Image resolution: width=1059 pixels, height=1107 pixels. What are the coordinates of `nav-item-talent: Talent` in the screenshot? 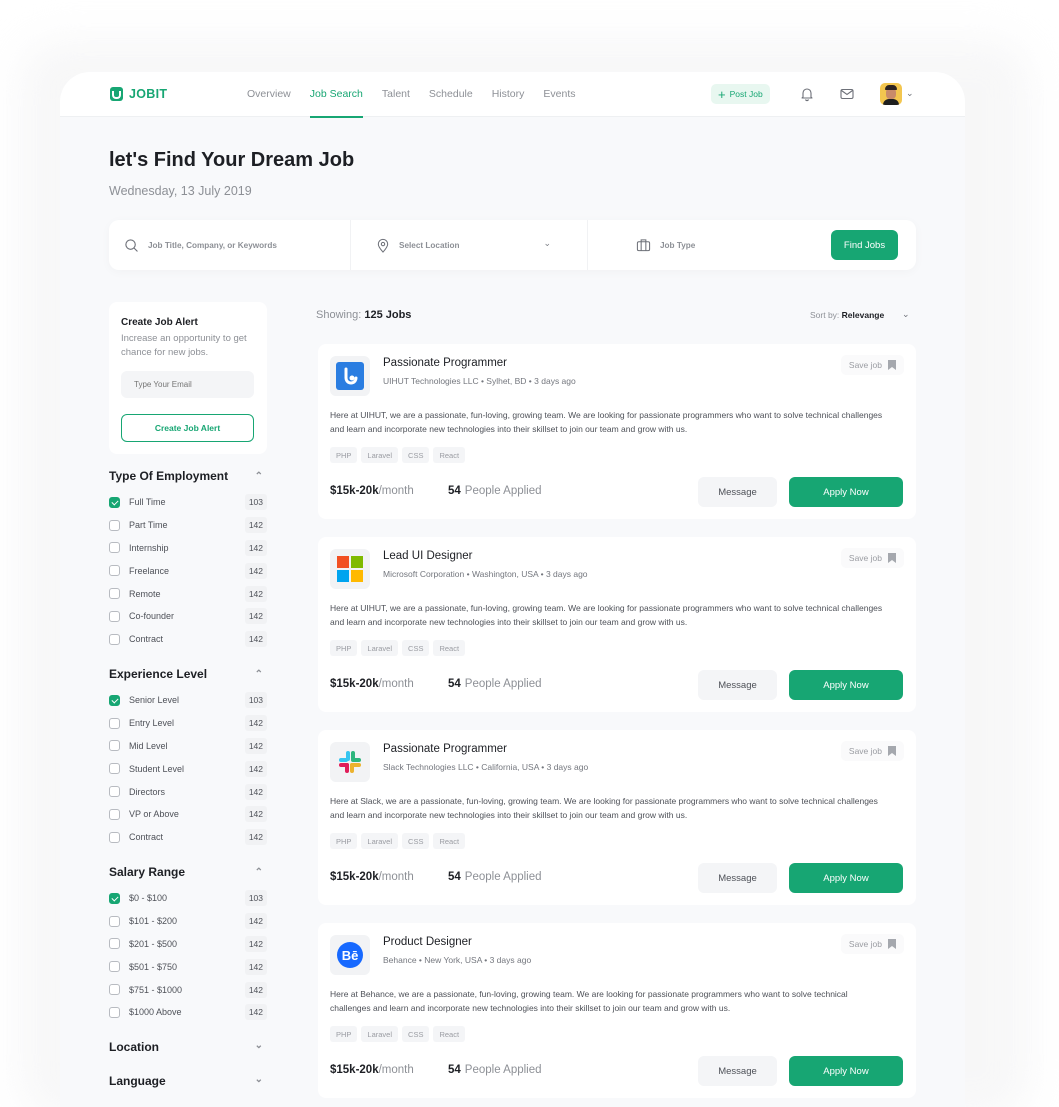 It's located at (396, 94).